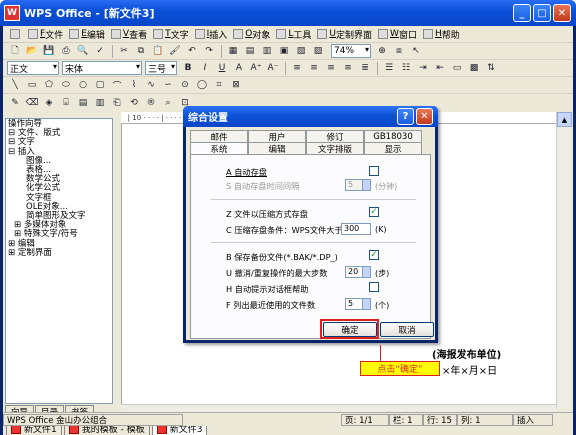  What do you see at coordinates (168, 102) in the screenshot?
I see `zoom-tool-icon: ⌕` at bounding box center [168, 102].